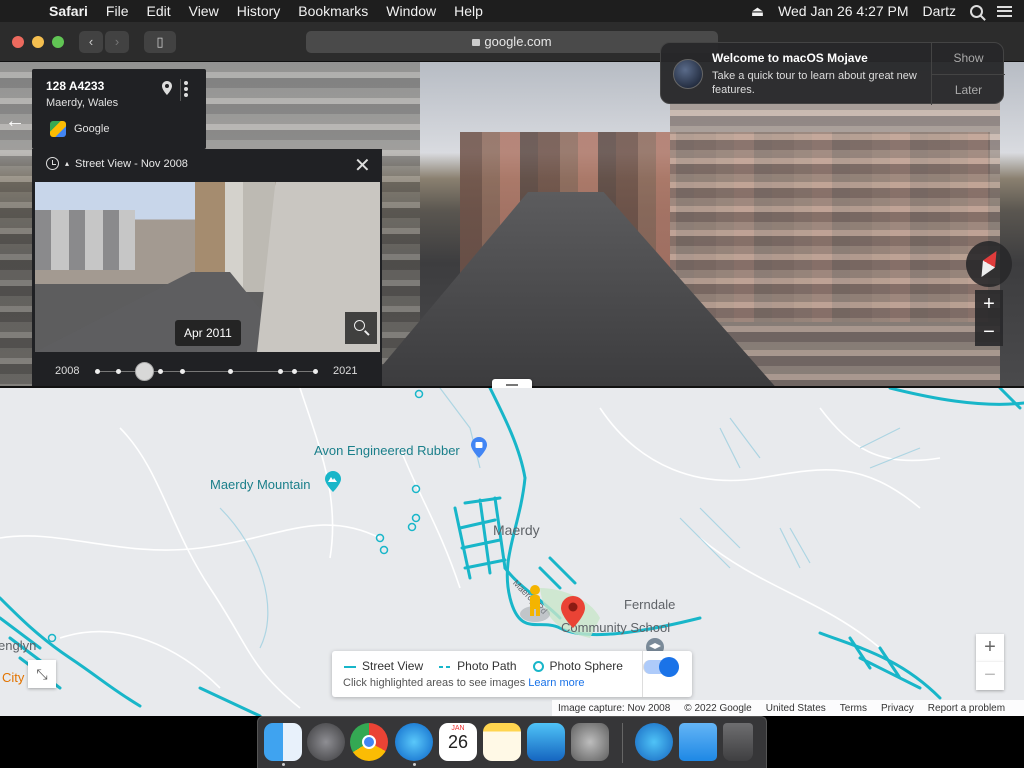 This screenshot has height=768, width=1024. Describe the element at coordinates (411, 11) in the screenshot. I see `menu-window: Window` at that location.